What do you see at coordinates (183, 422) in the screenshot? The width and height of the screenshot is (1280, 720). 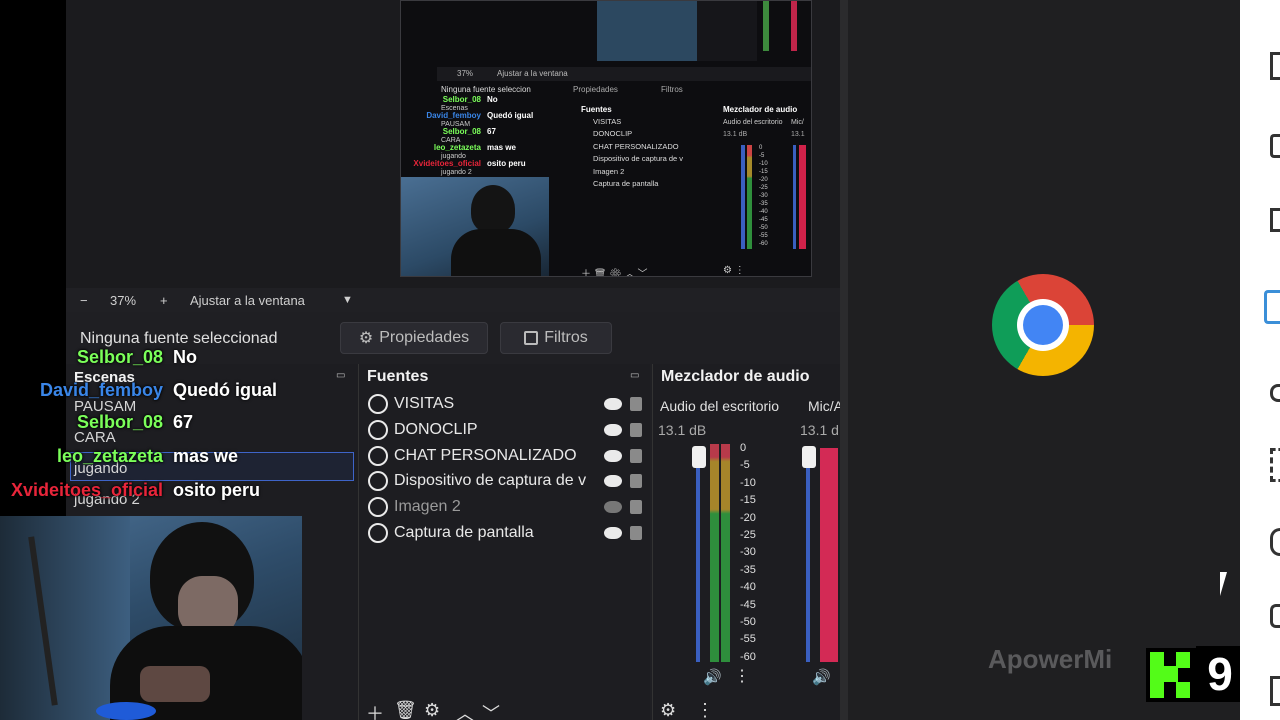 I see `chat-message: 67` at bounding box center [183, 422].